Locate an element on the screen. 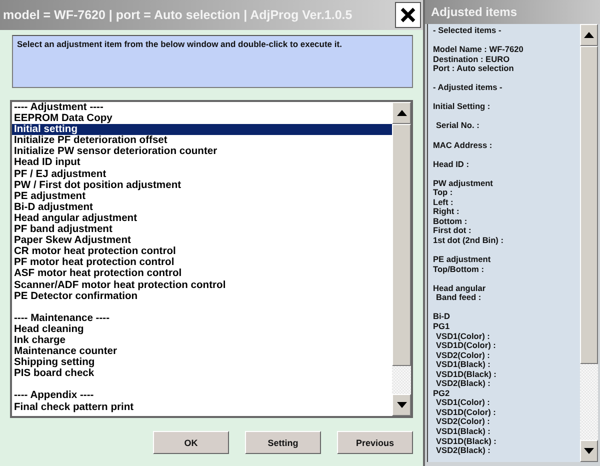  list-item: PF motor heat protection control is located at coordinates (202, 262).